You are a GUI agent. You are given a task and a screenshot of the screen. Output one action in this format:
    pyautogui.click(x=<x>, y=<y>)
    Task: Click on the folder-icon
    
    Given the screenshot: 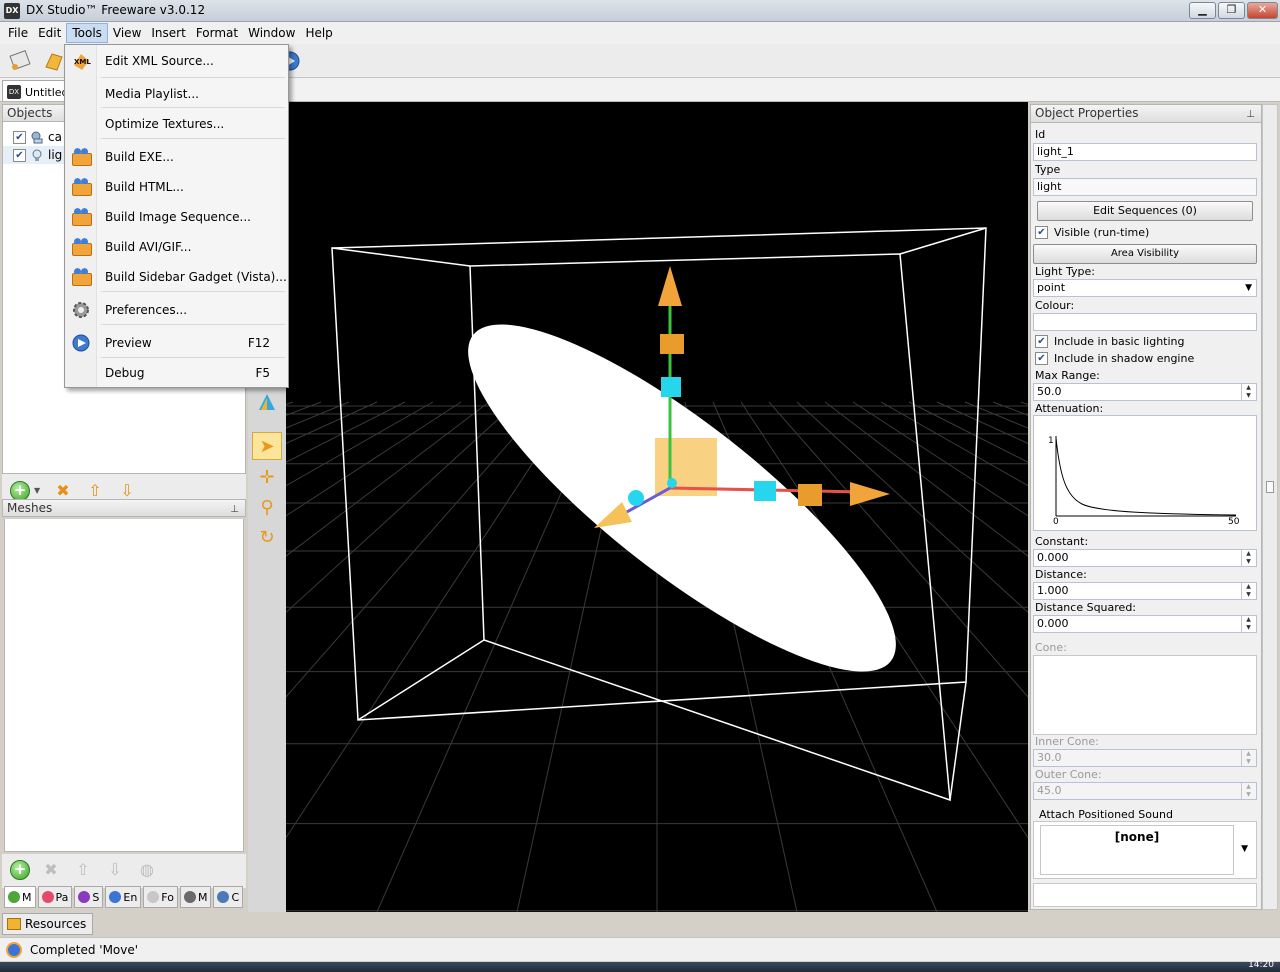 What is the action you would take?
    pyautogui.click(x=14, y=924)
    